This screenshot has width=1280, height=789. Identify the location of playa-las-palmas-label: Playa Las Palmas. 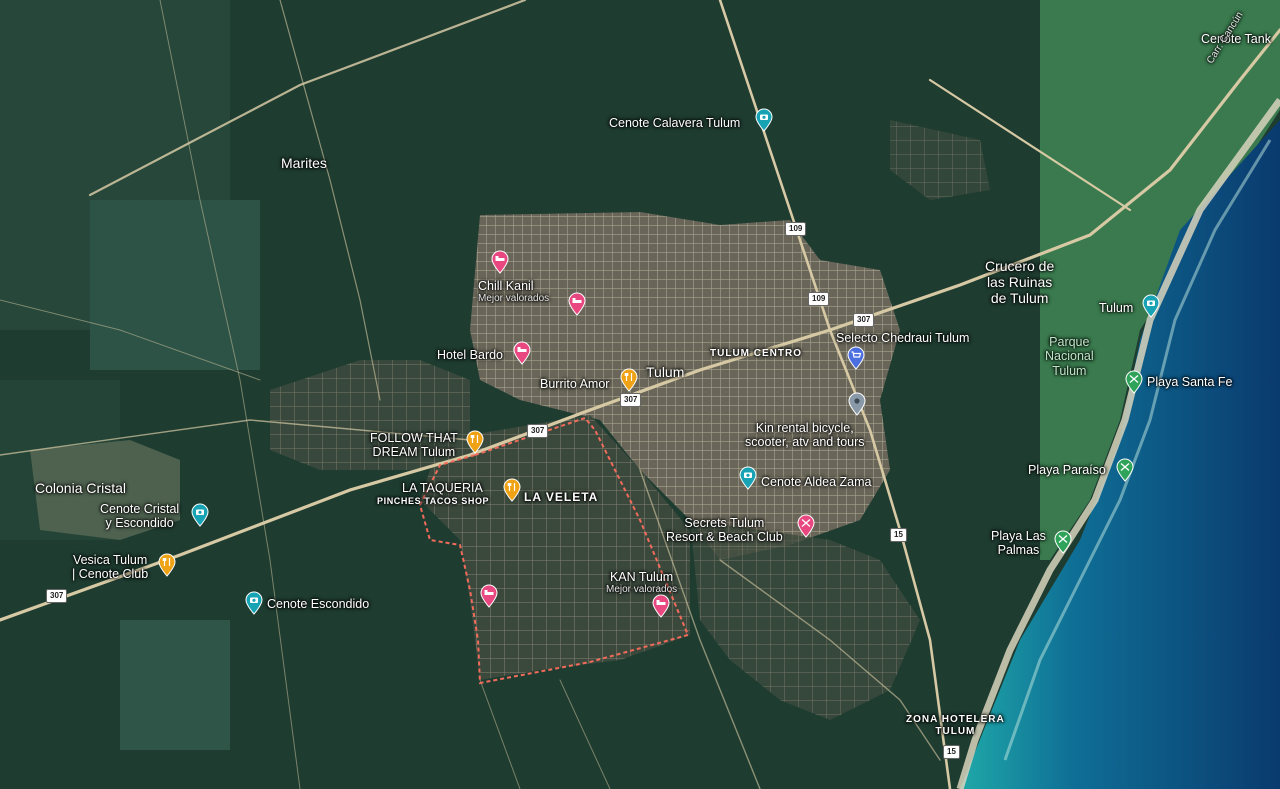
(1018, 543).